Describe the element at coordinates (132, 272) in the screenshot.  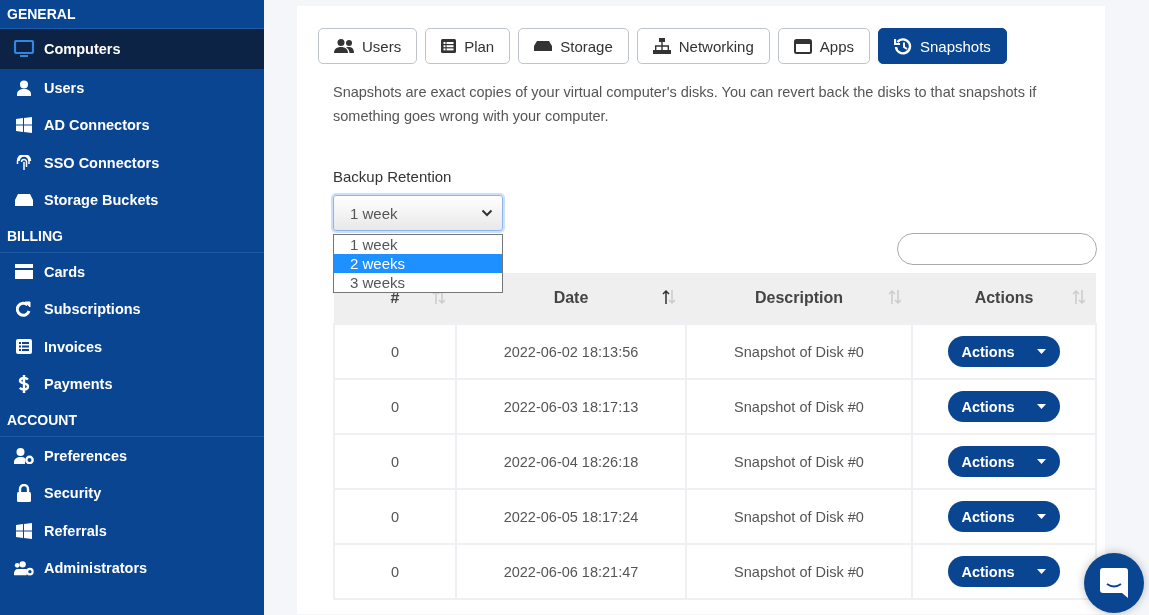
I see `sidebar-item: Cards` at that location.